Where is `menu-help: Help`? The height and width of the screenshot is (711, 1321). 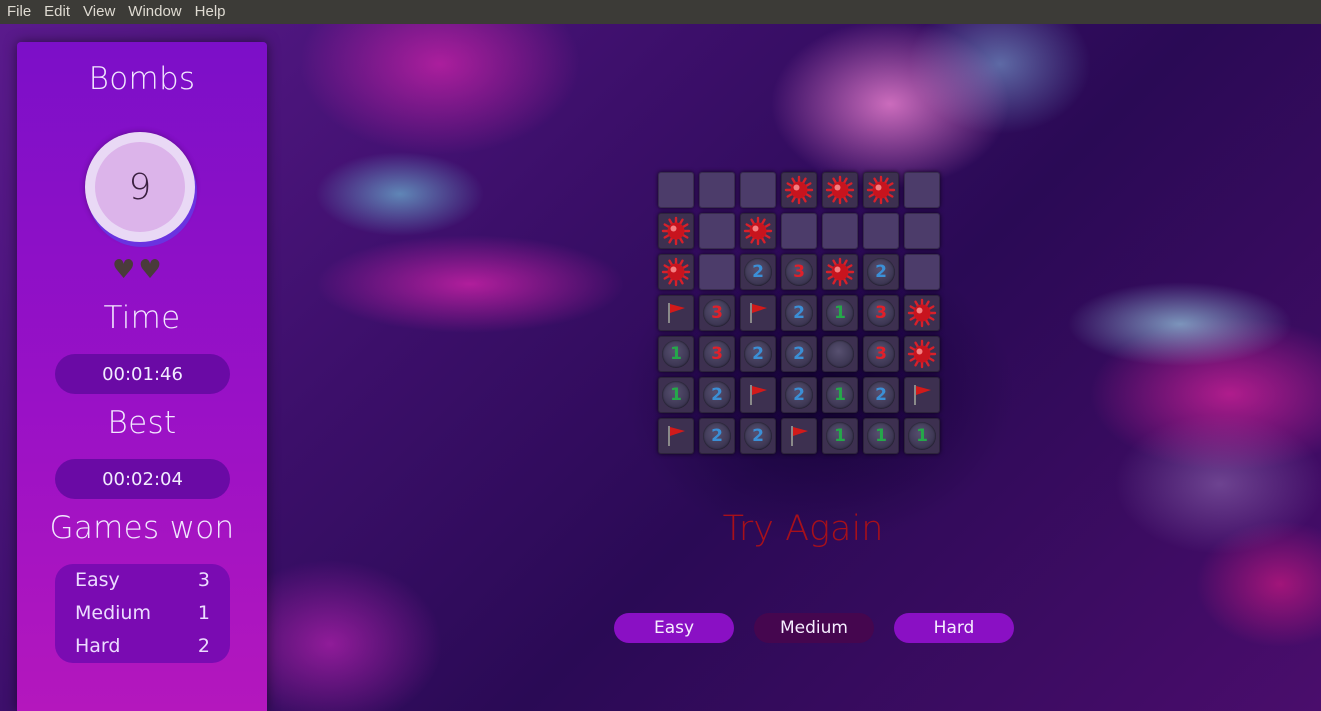 menu-help: Help is located at coordinates (210, 12).